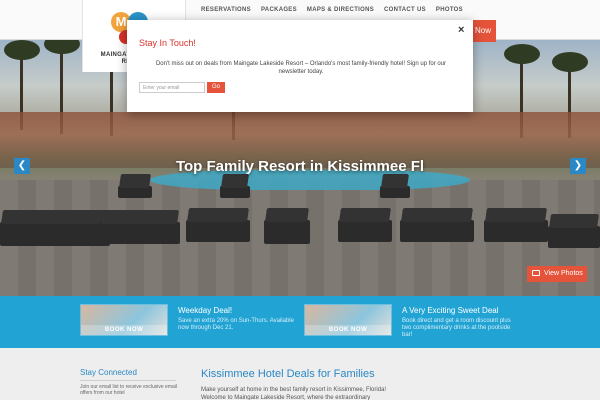  What do you see at coordinates (300, 166) in the screenshot?
I see `hero-title: Top Family Resort in Kissimmee Fl` at bounding box center [300, 166].